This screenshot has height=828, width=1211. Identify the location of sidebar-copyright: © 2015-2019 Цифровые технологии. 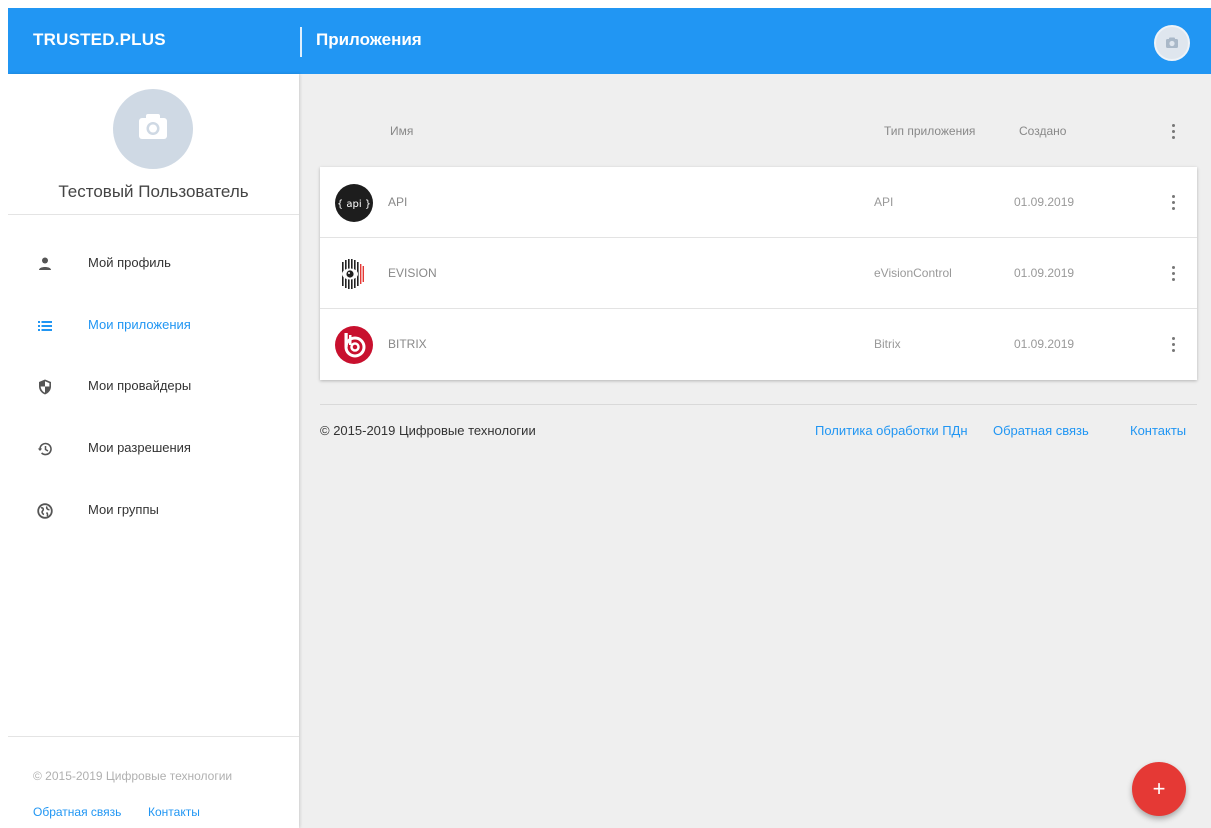
(133, 776).